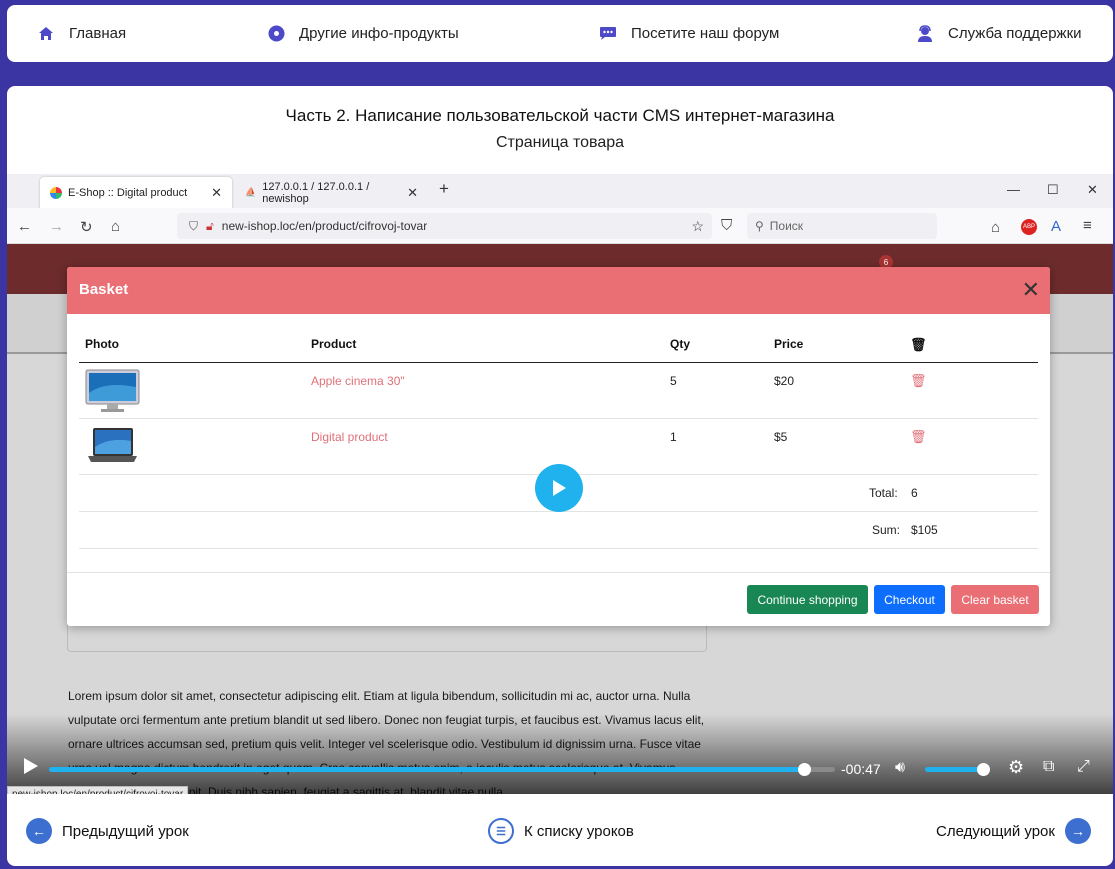 This screenshot has width=1115, height=869. What do you see at coordinates (1056, 226) in the screenshot?
I see `translate-icon: A` at bounding box center [1056, 226].